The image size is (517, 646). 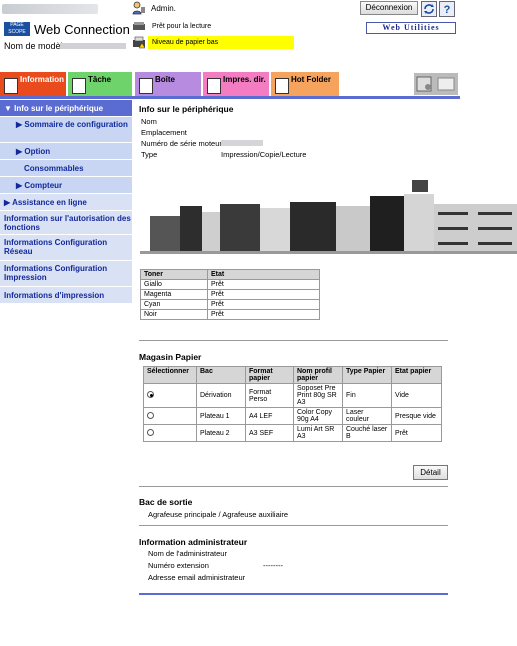 What do you see at coordinates (182, 26) in the screenshot?
I see `status-ready-text: Prêt pour la lecture` at bounding box center [182, 26].